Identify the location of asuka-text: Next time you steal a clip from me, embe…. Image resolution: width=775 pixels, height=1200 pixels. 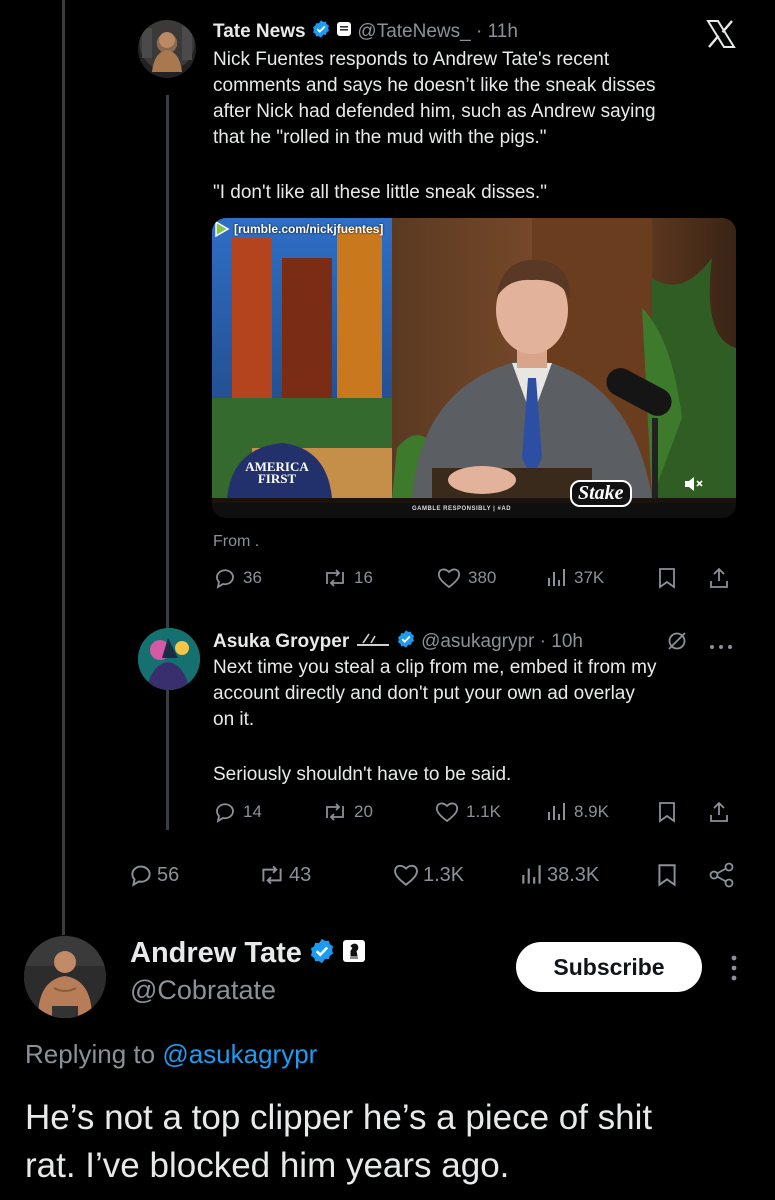
(483, 694).